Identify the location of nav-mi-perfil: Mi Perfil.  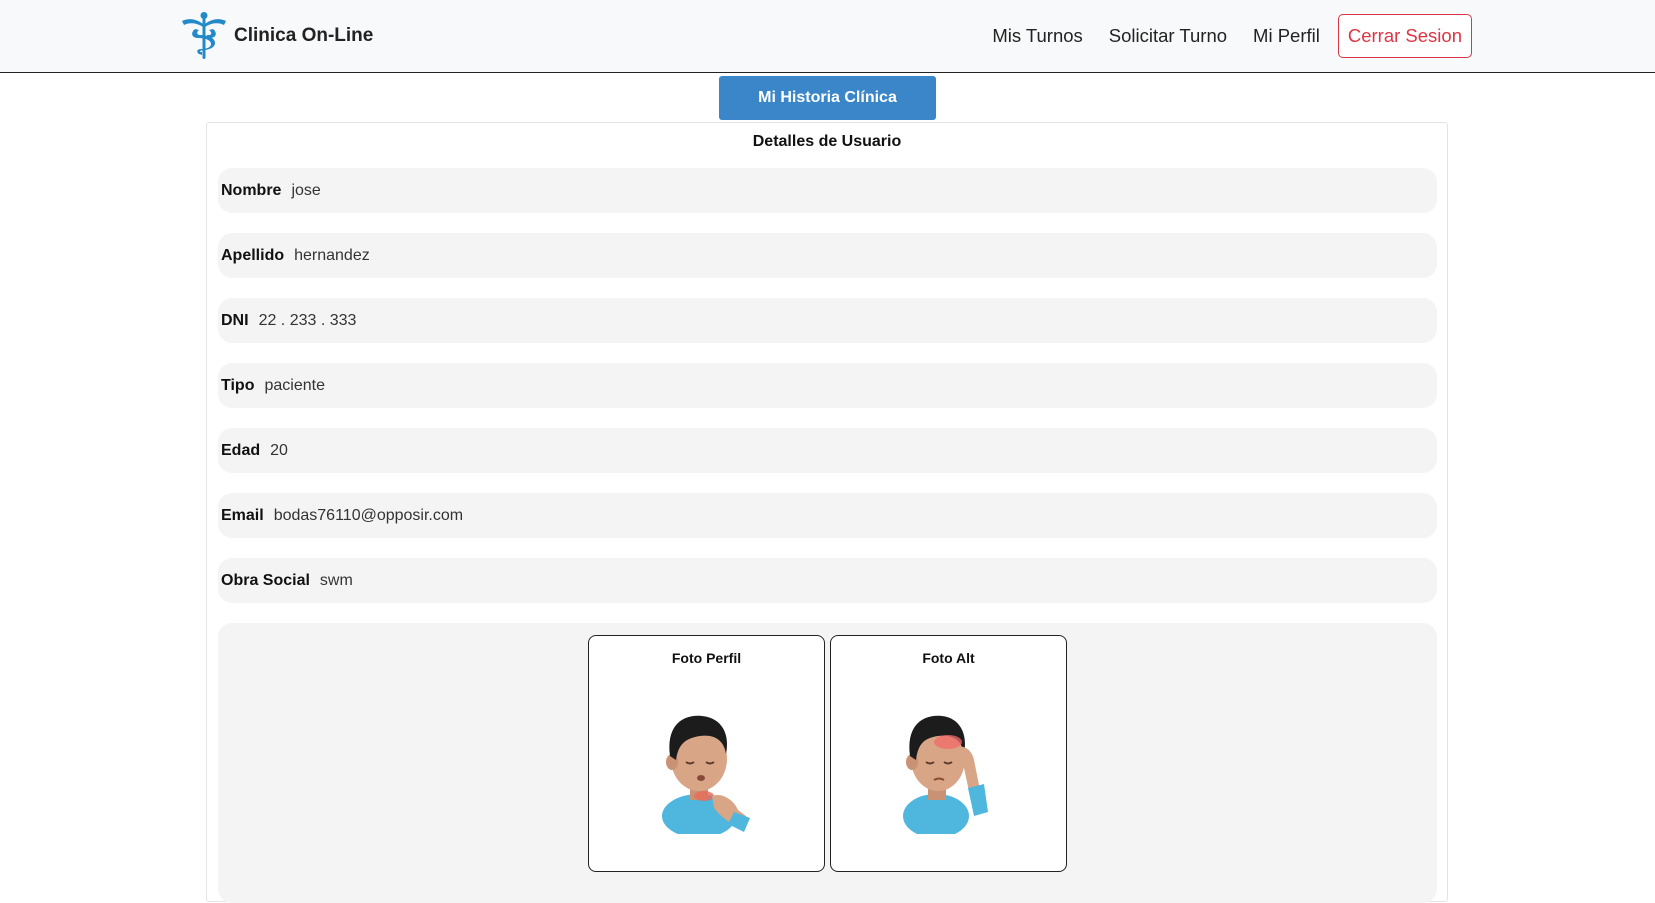
(1286, 36).